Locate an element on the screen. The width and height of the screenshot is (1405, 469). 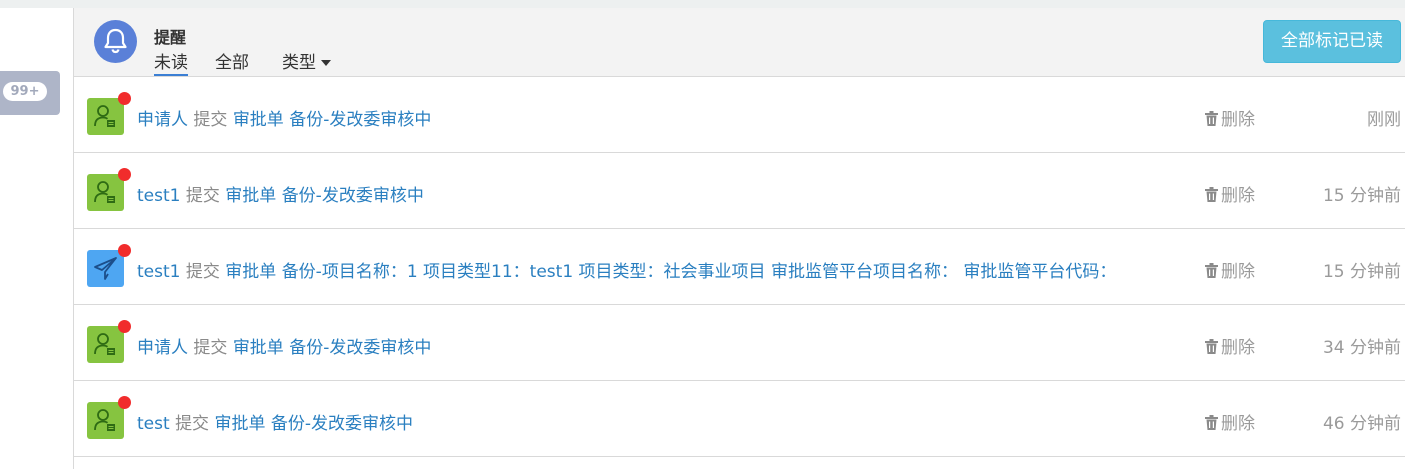
tab-unread: 未读 is located at coordinates (171, 62).